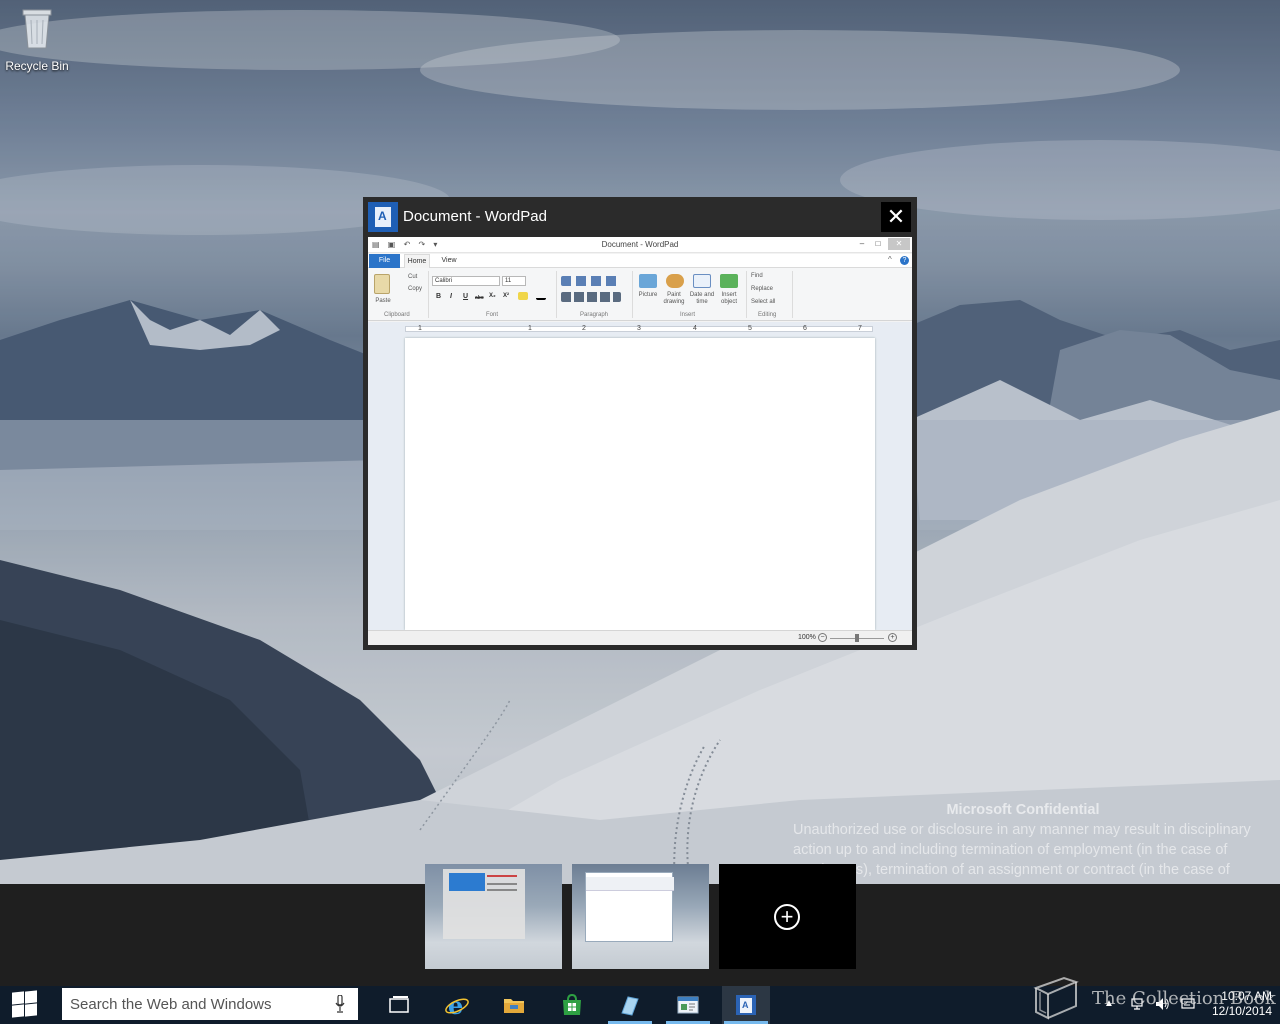  I want to click on task-view-button, so click(399, 1005).